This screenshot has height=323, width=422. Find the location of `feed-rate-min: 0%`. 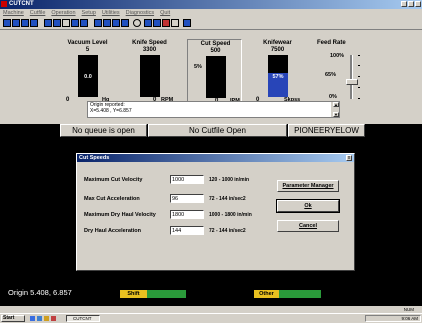

feed-rate-min: 0% is located at coordinates (333, 97).